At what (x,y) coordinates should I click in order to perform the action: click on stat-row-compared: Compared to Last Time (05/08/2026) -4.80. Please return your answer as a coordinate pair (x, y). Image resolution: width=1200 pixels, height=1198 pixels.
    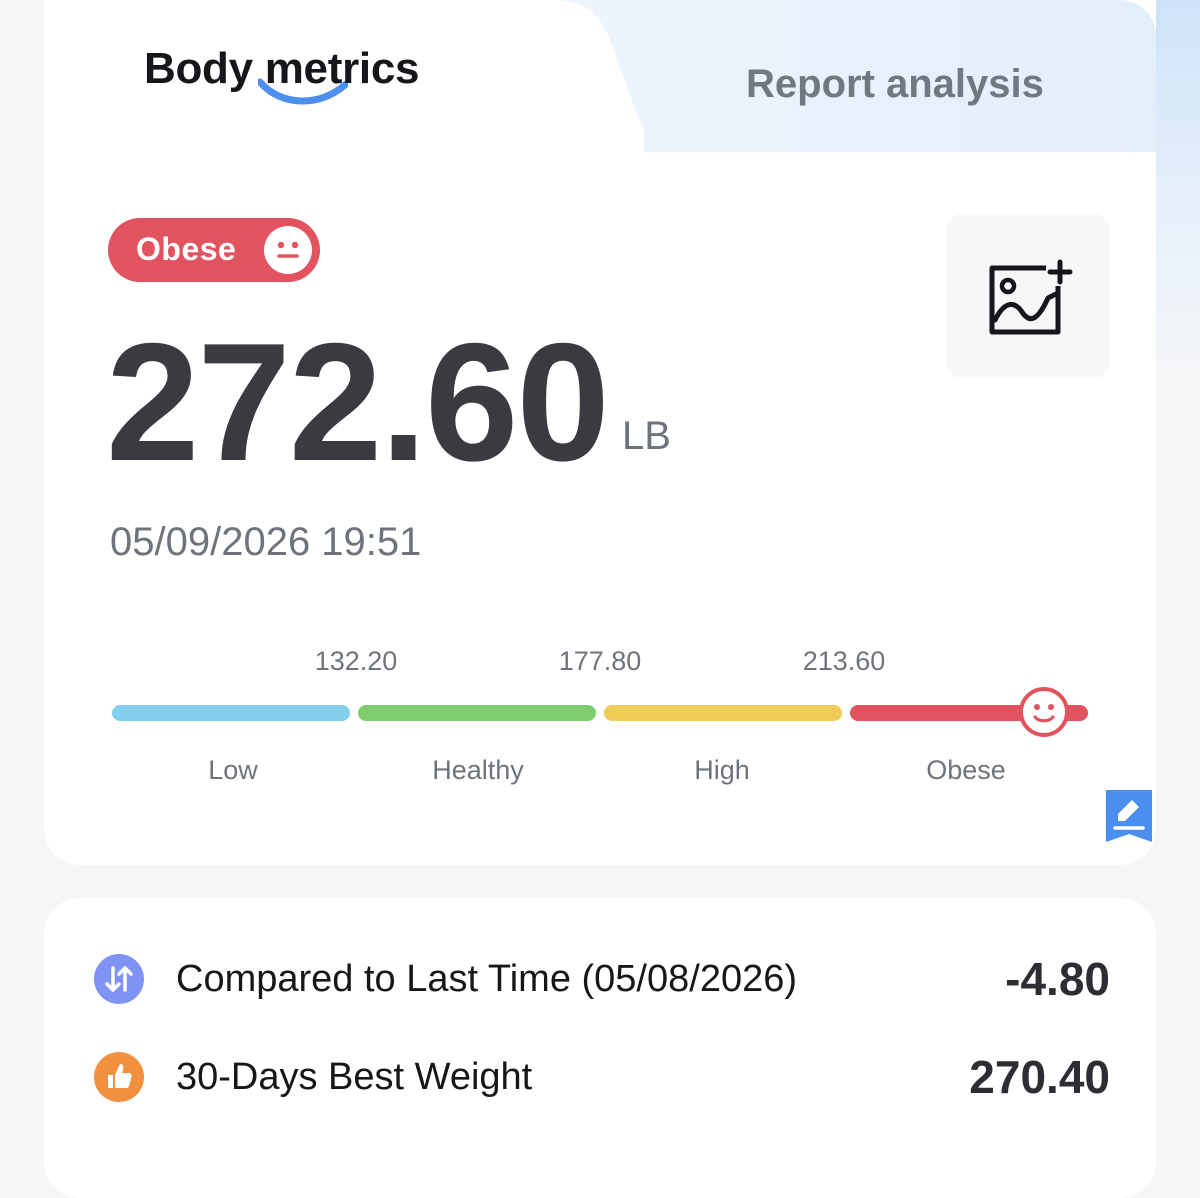
    Looking at the image, I should click on (600, 980).